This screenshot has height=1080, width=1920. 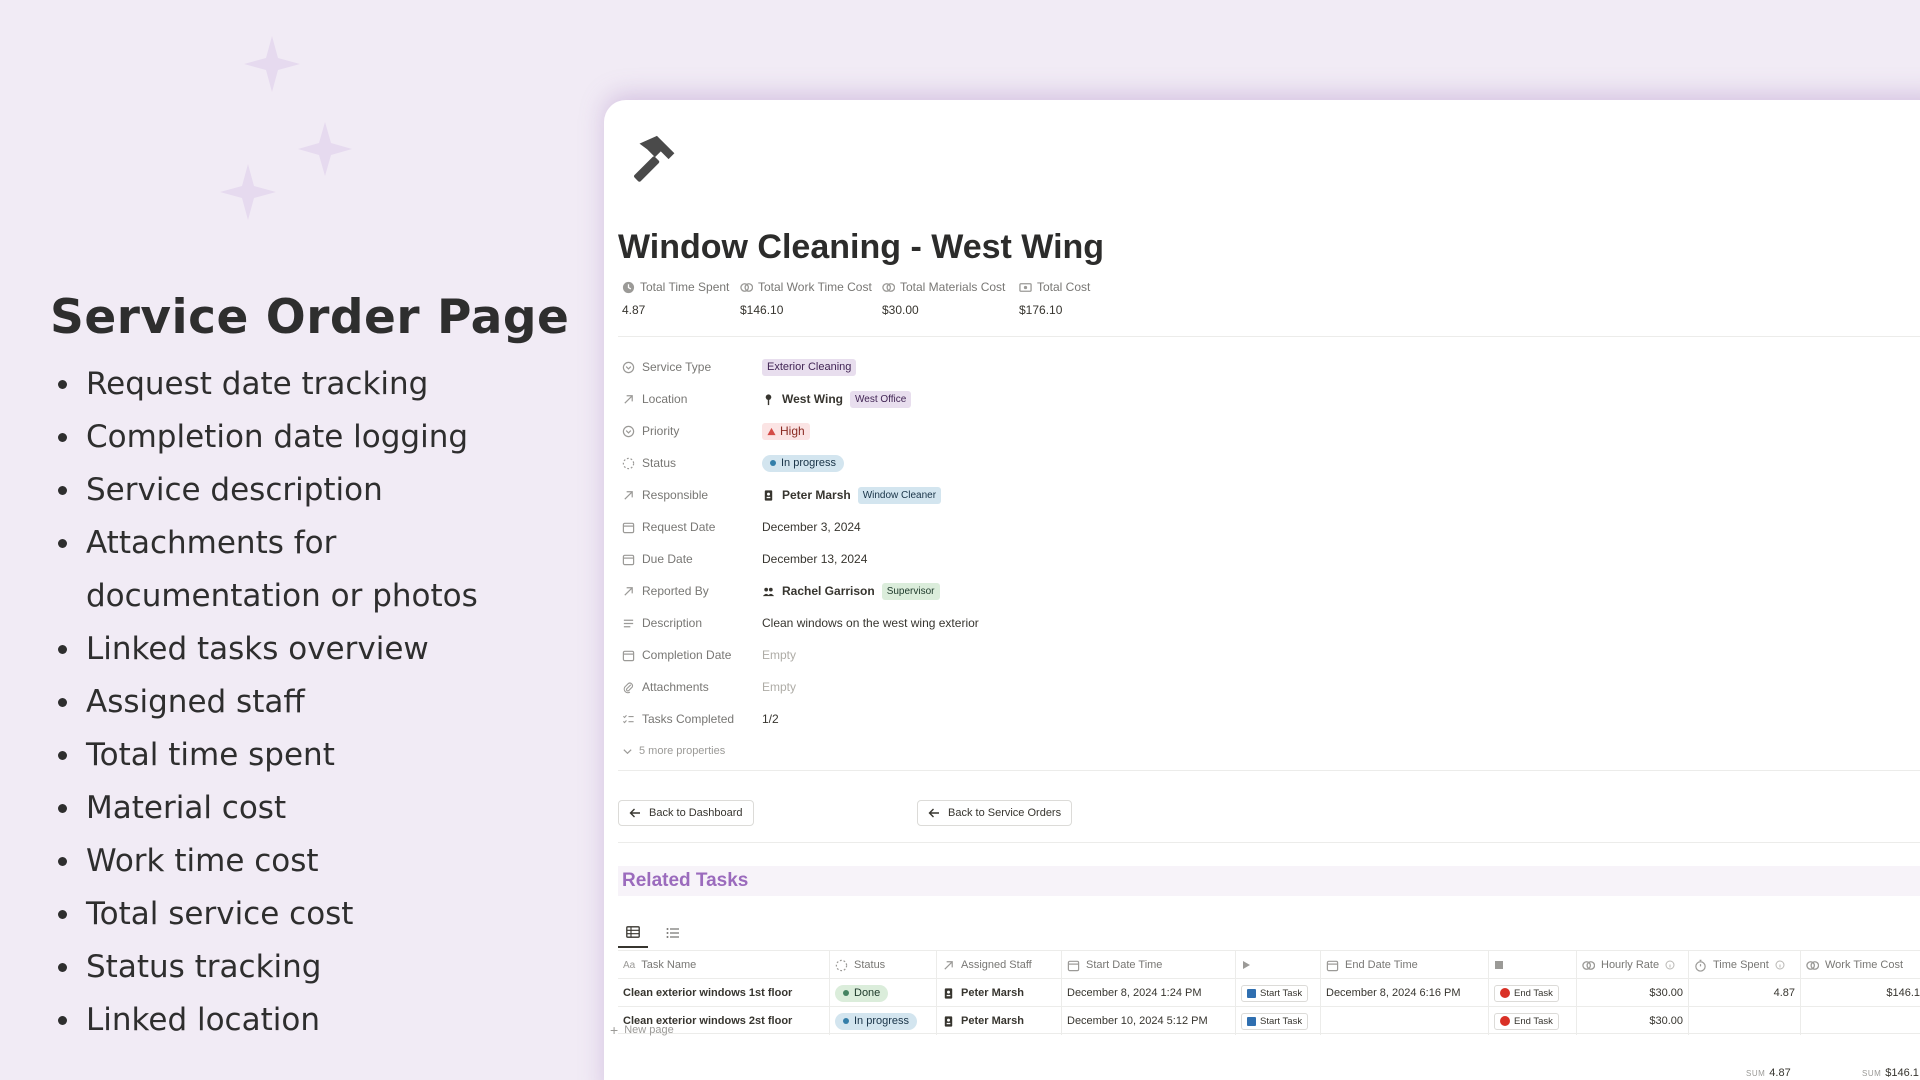 I want to click on task-end-cell, so click(x=1405, y=1021).